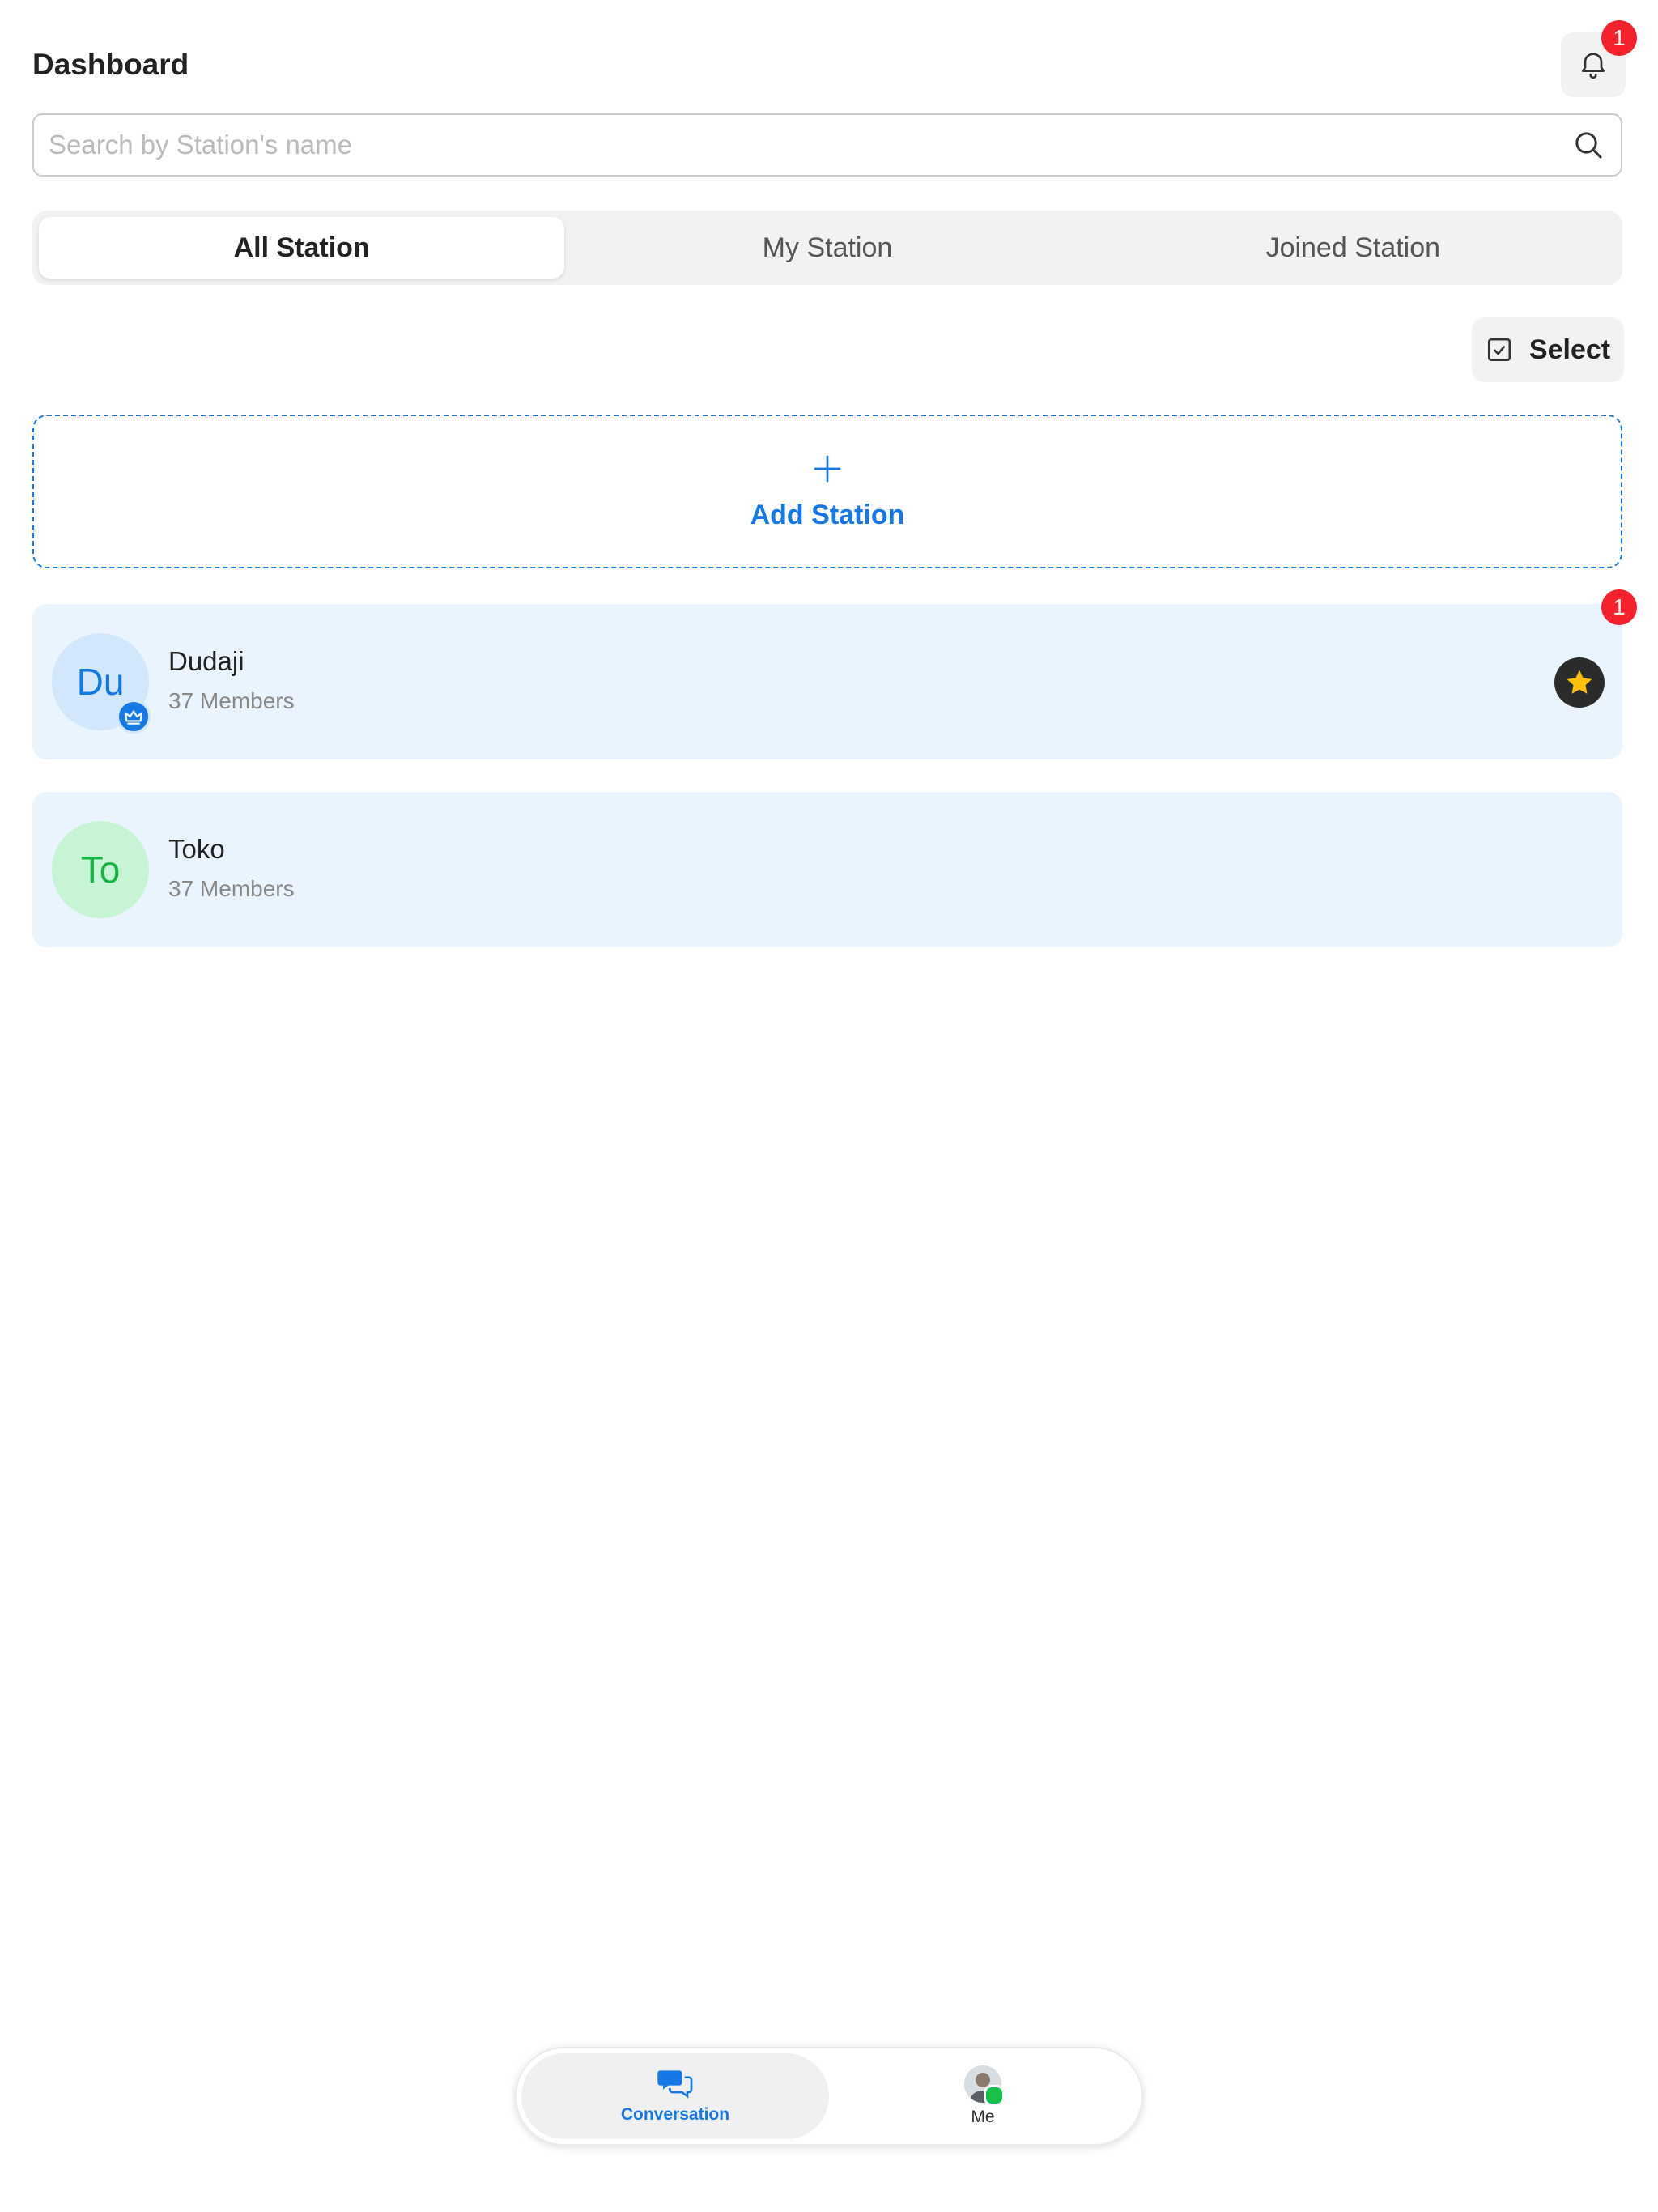  I want to click on plus-icon, so click(827, 468).